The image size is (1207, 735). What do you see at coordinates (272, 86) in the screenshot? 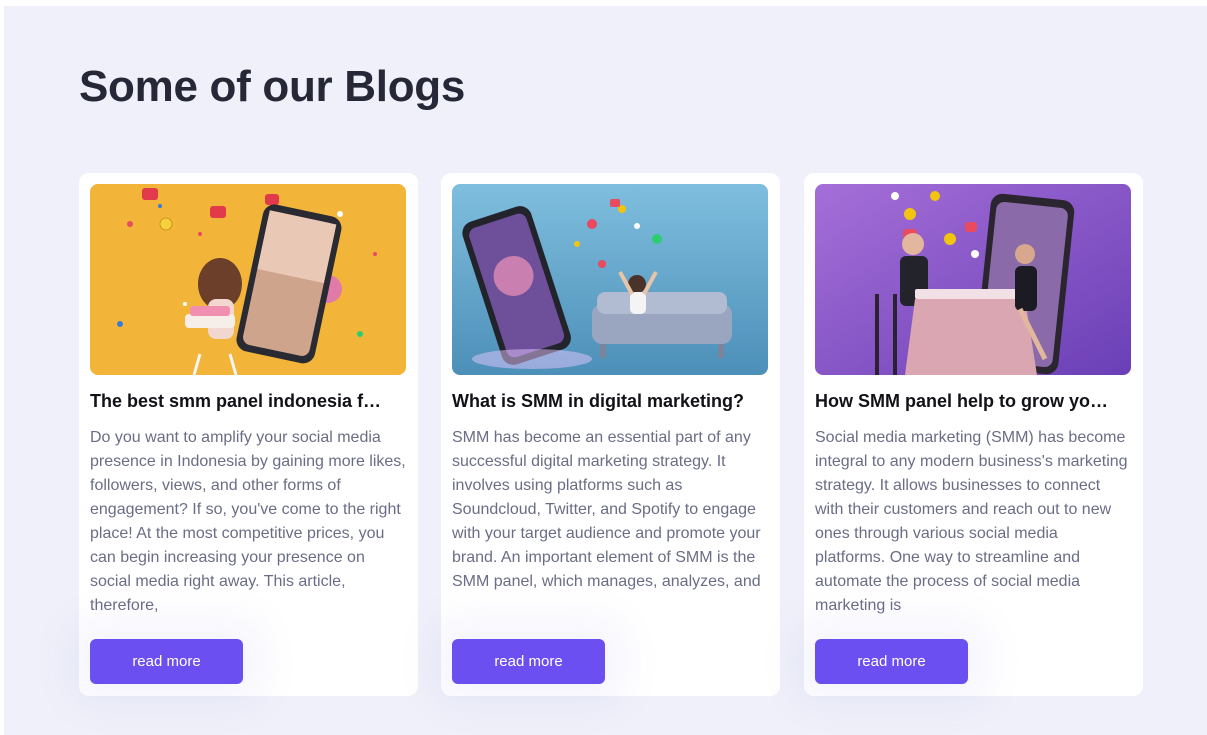
I see `section-heading: Some of our Blogs` at bounding box center [272, 86].